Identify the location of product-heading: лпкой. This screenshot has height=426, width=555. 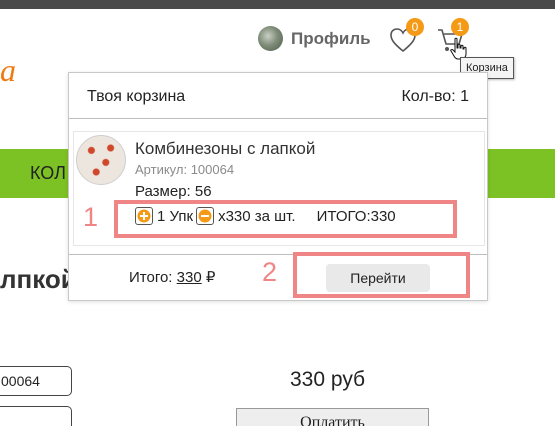
(38, 279).